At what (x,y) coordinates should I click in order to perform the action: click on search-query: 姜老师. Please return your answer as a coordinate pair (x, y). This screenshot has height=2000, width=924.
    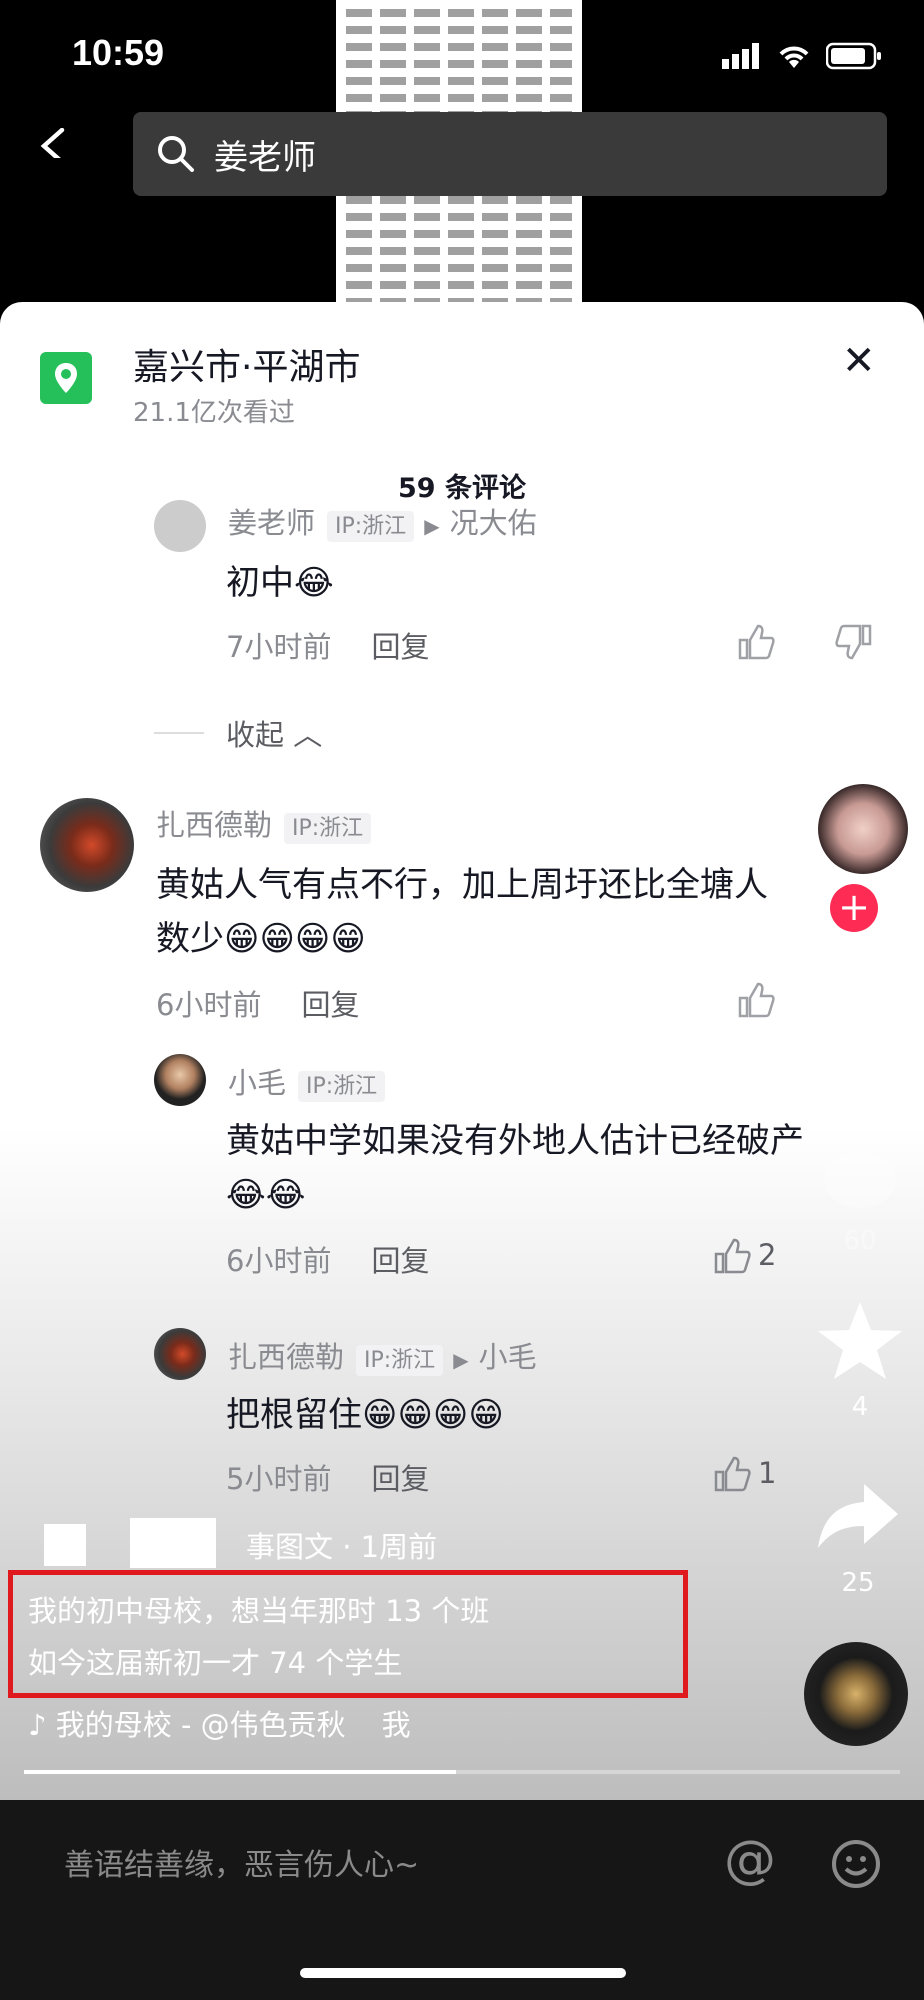
    Looking at the image, I should click on (265, 158).